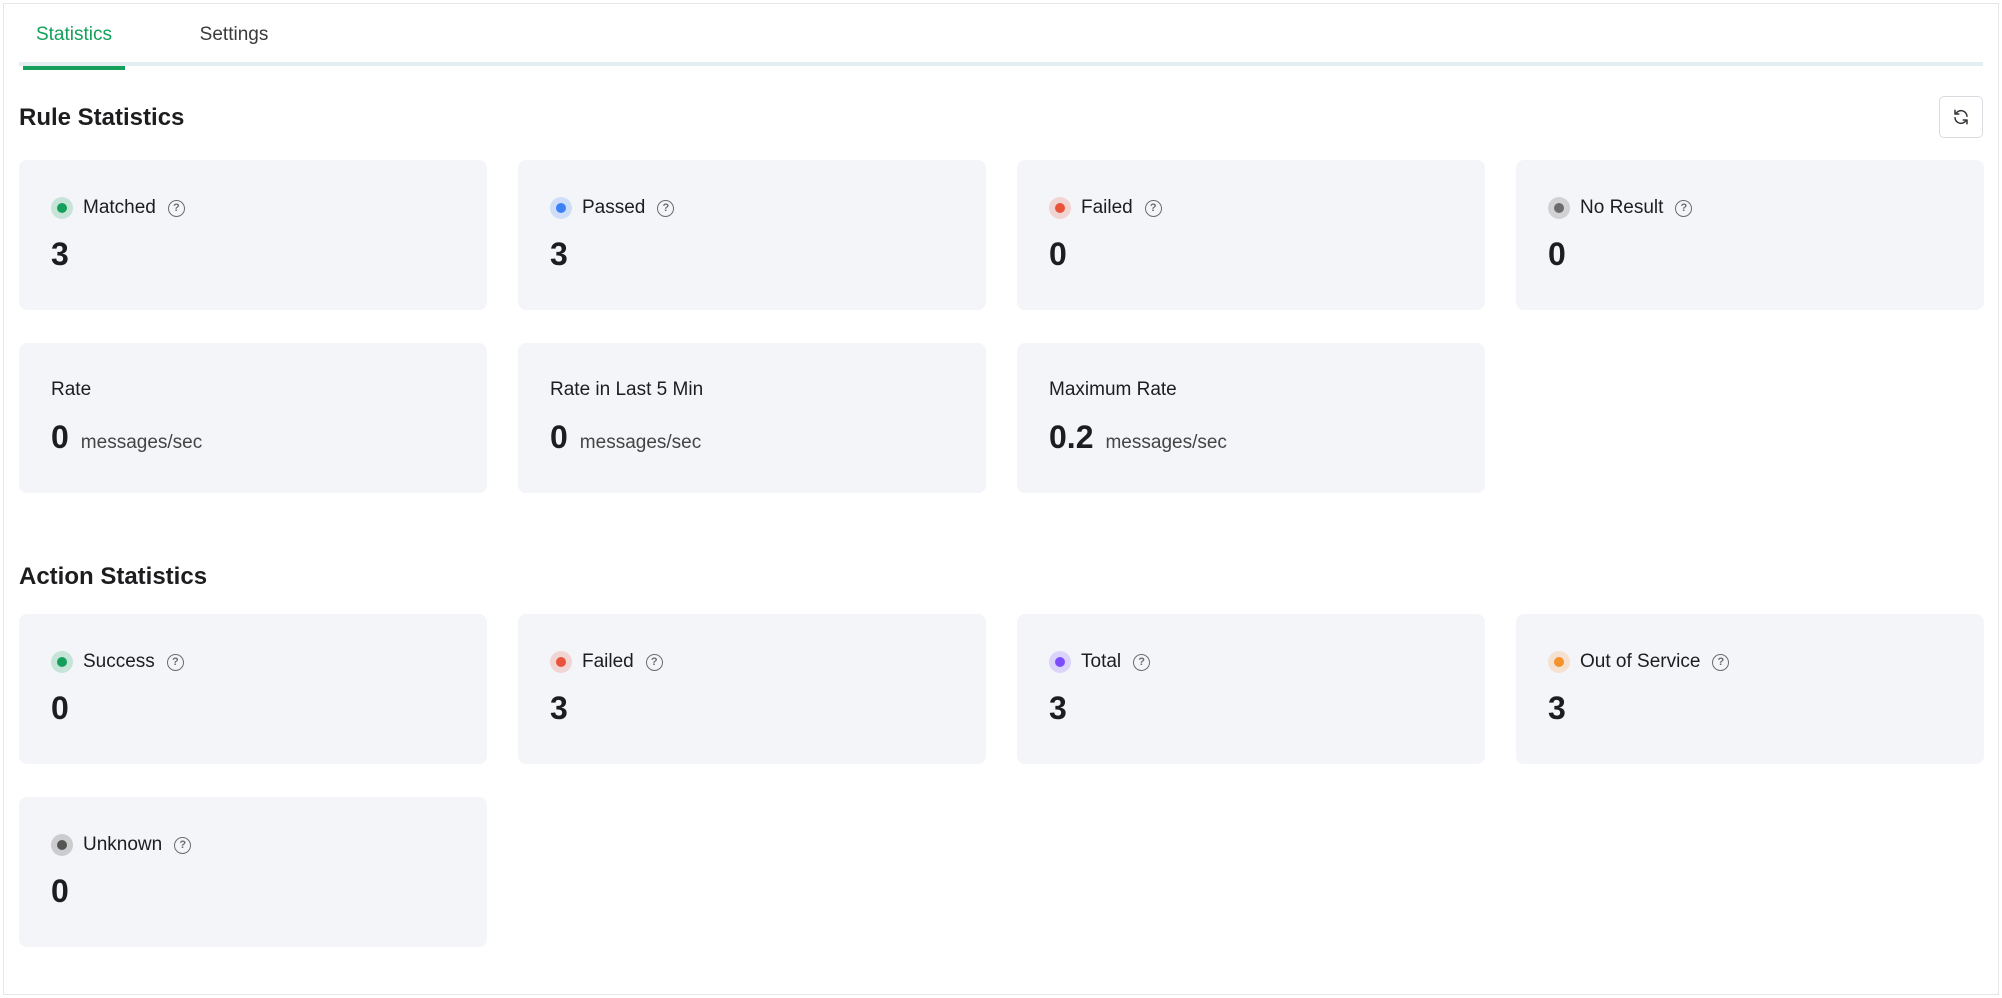 The width and height of the screenshot is (2002, 998). Describe the element at coordinates (1622, 207) in the screenshot. I see `card-label: No Result` at that location.